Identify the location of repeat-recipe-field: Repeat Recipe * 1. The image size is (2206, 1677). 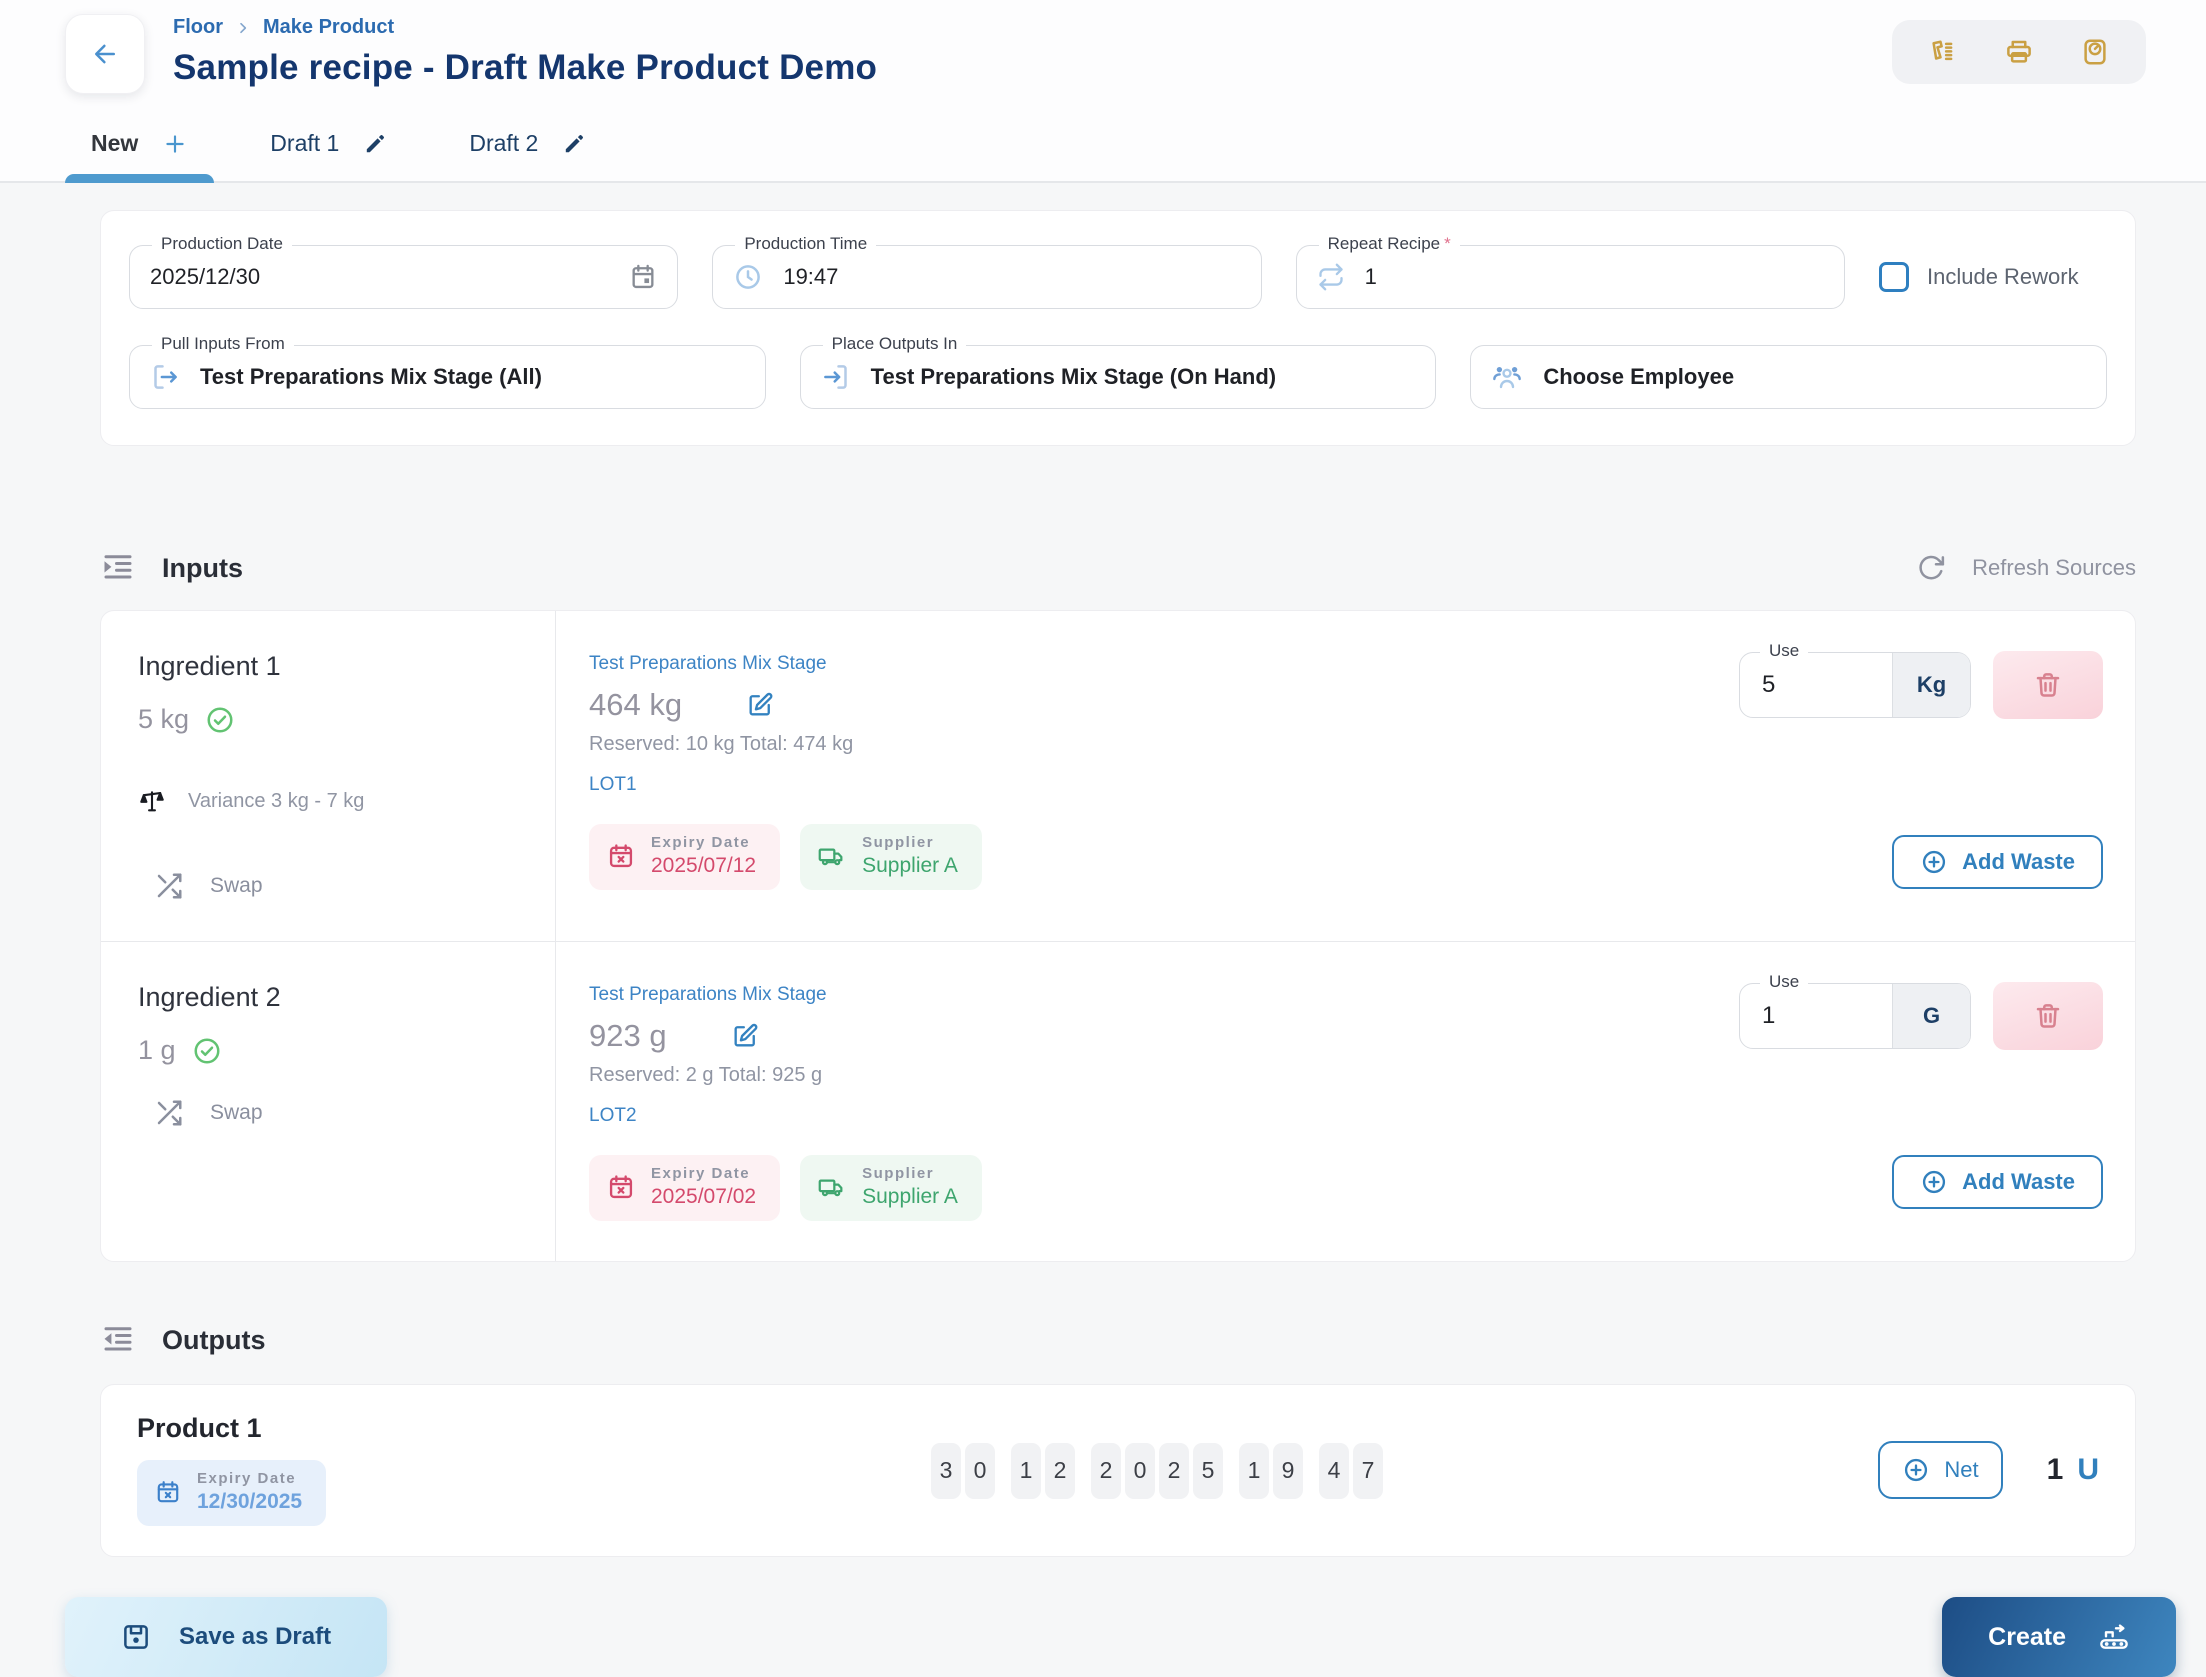
(1570, 271).